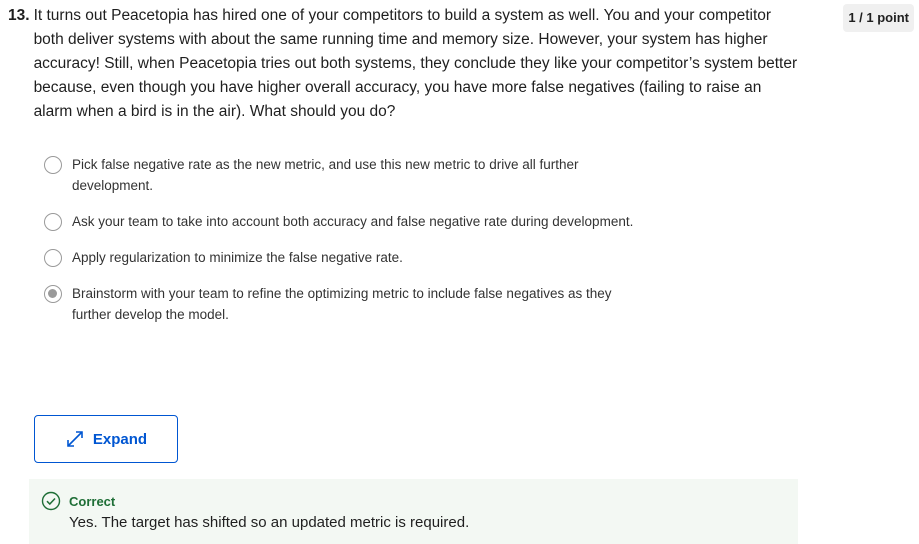  Describe the element at coordinates (53, 294) in the screenshot. I see `radio-button-selected` at that location.